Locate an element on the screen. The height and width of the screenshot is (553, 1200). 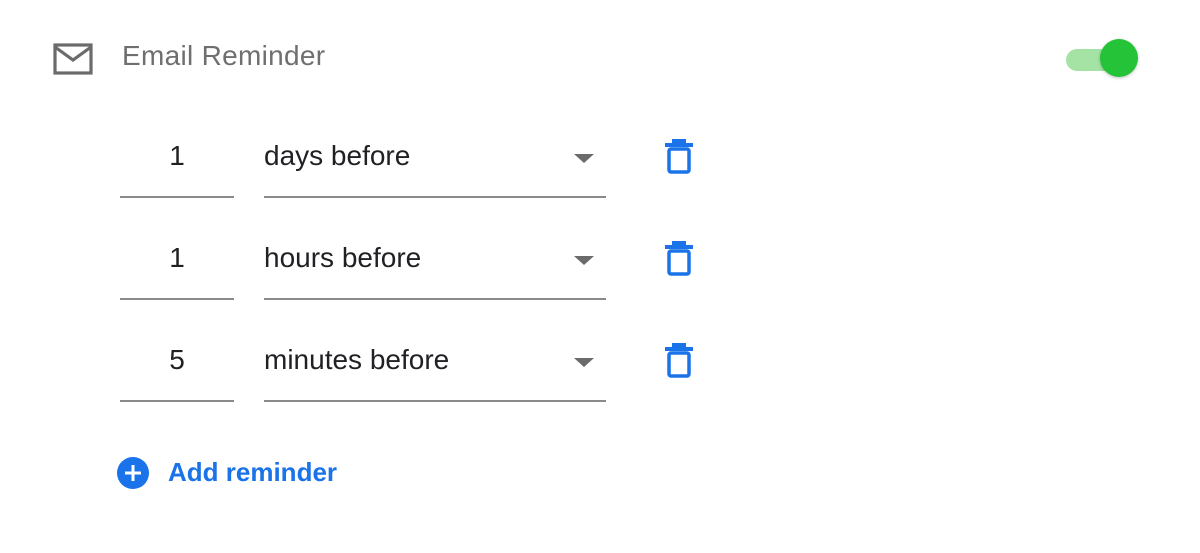
reminder-row: 1 hours before is located at coordinates (420, 273).